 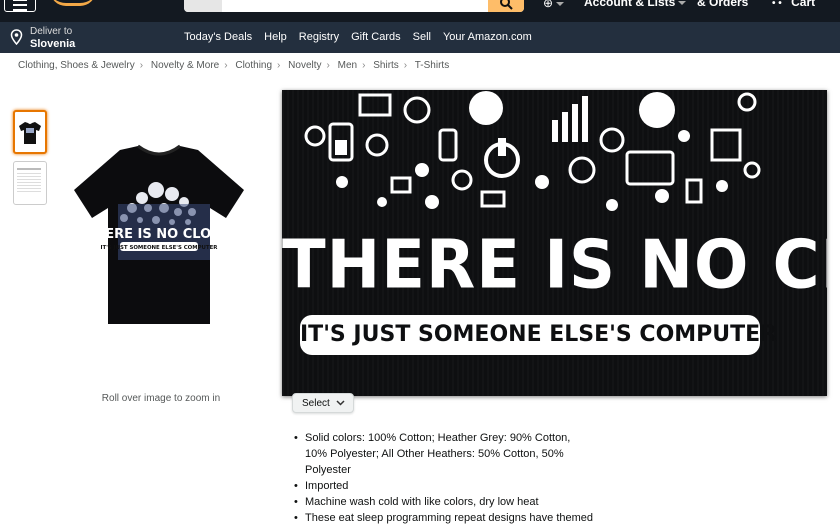 I want to click on breadcrumb-item: Clothing, so click(x=253, y=65).